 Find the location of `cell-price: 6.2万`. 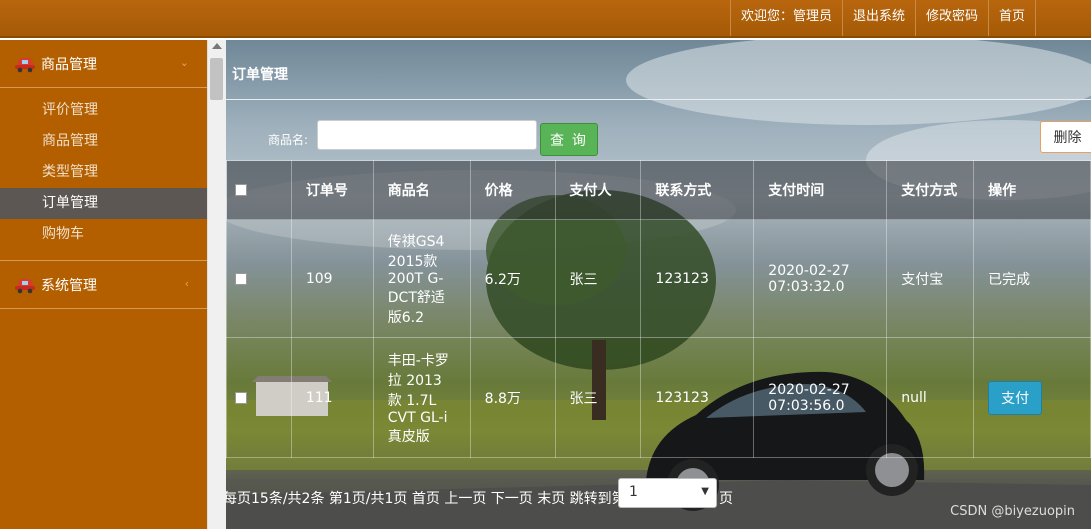

cell-price: 6.2万 is located at coordinates (512, 278).